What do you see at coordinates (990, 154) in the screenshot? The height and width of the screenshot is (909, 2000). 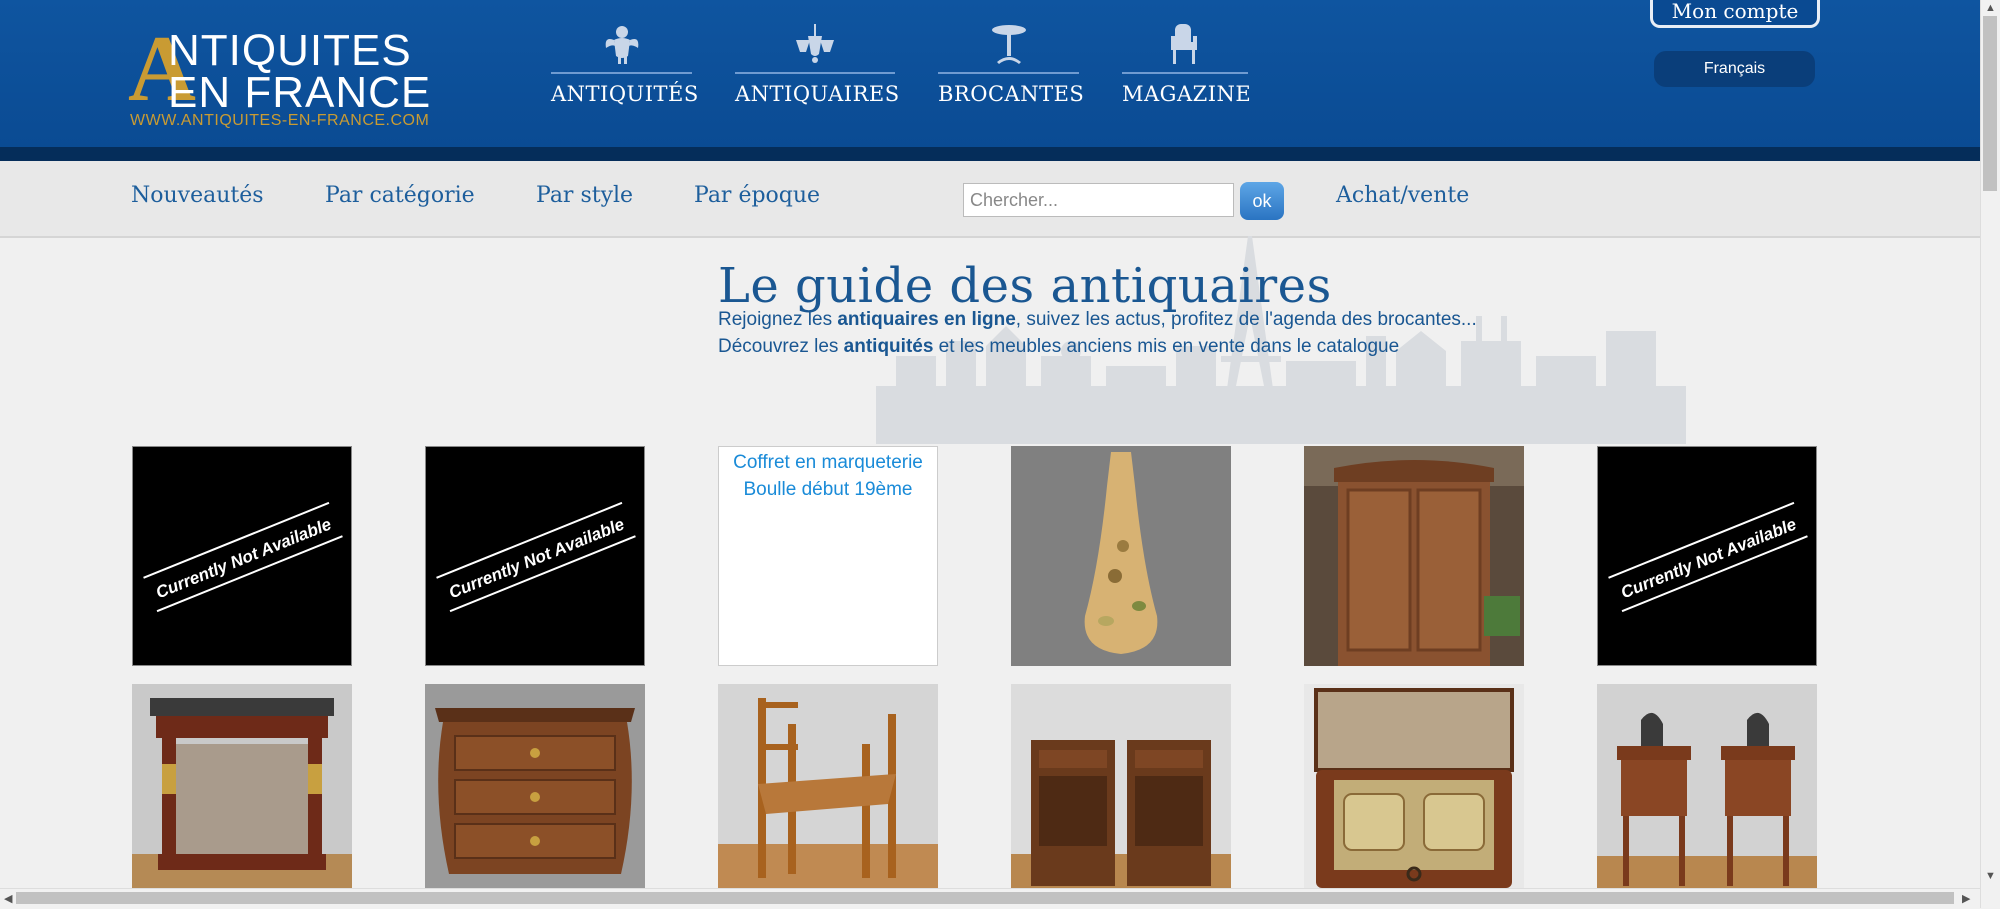 I see `header-strip` at bounding box center [990, 154].